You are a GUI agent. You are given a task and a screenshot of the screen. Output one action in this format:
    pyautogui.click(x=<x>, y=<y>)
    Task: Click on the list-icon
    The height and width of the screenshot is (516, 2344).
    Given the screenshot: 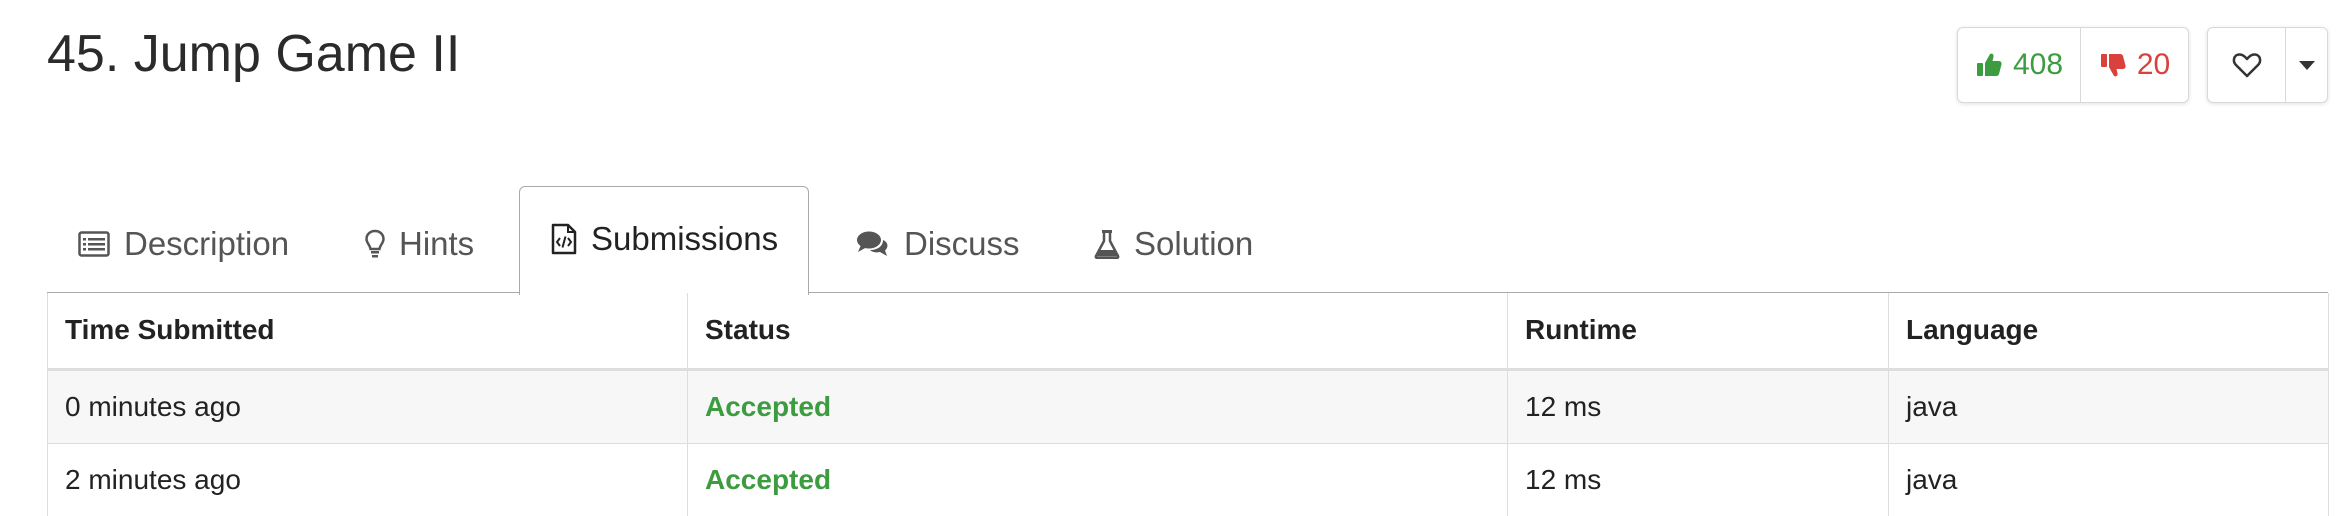 What is the action you would take?
    pyautogui.click(x=94, y=243)
    